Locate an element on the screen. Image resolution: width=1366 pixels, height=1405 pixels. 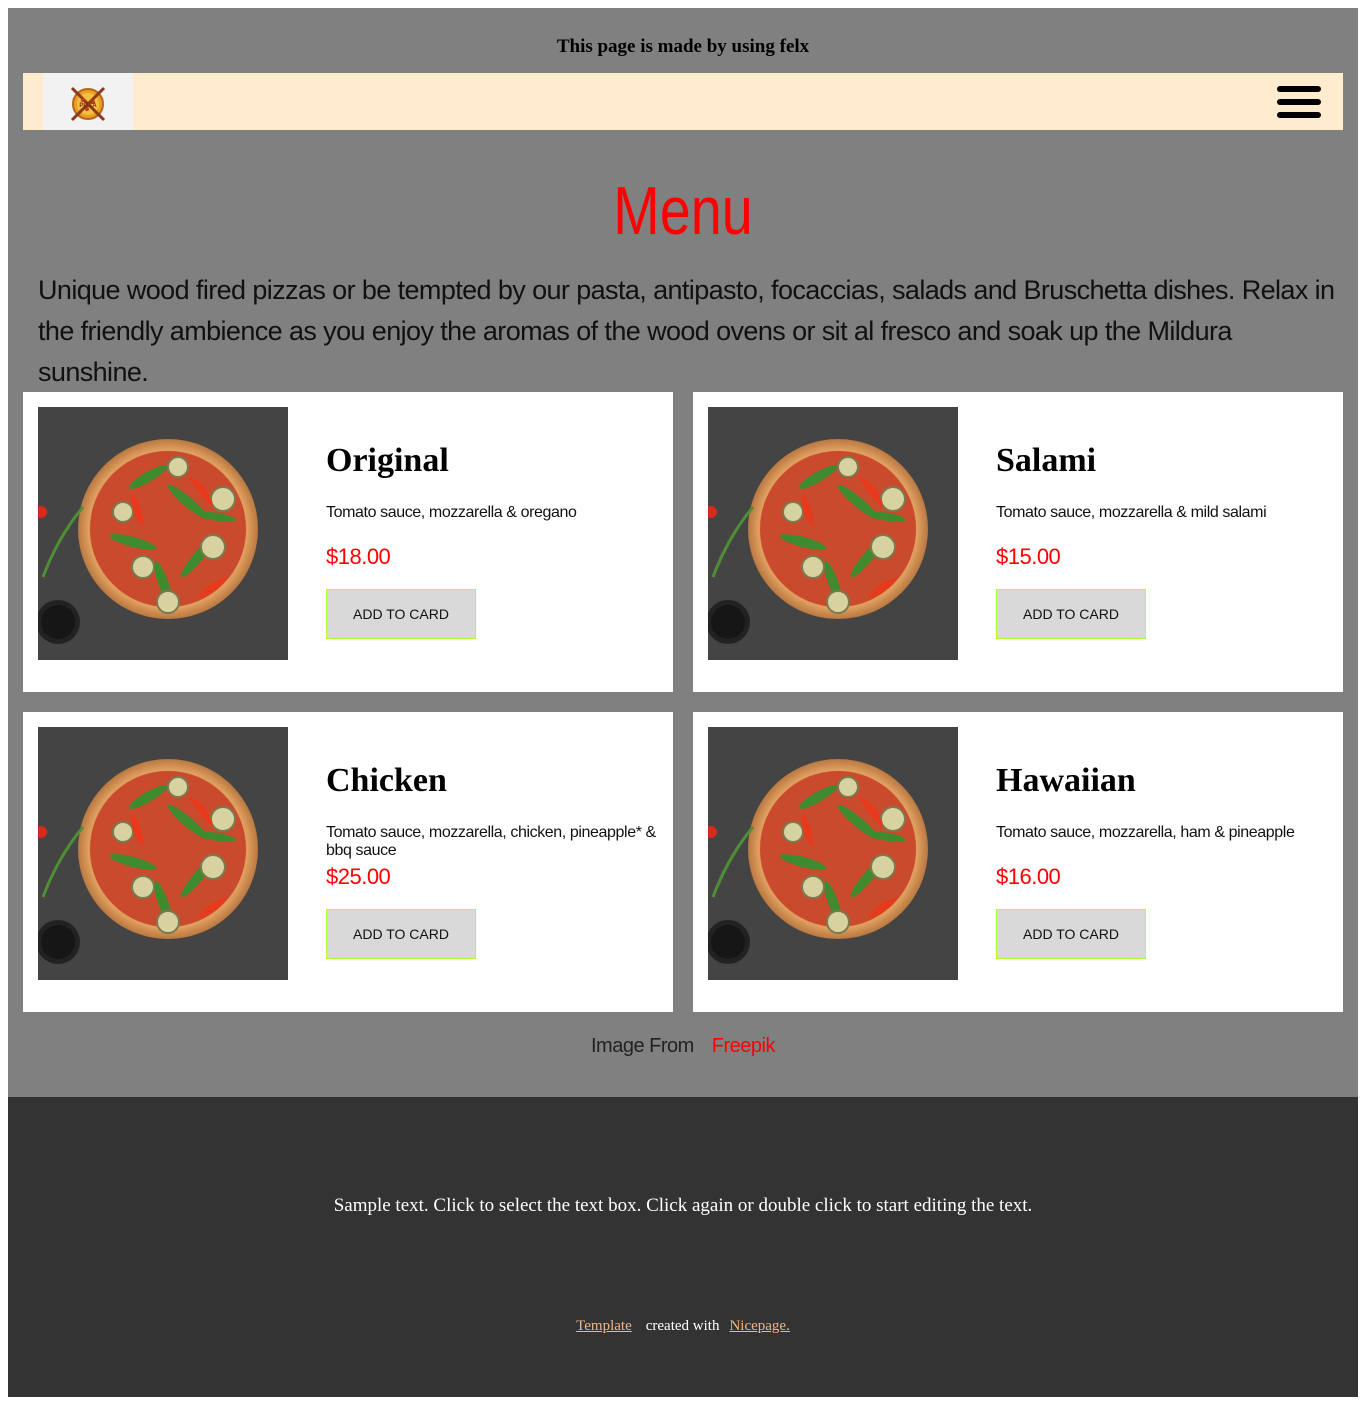
footer-links: Template created with Nicepage. is located at coordinates (683, 1326).